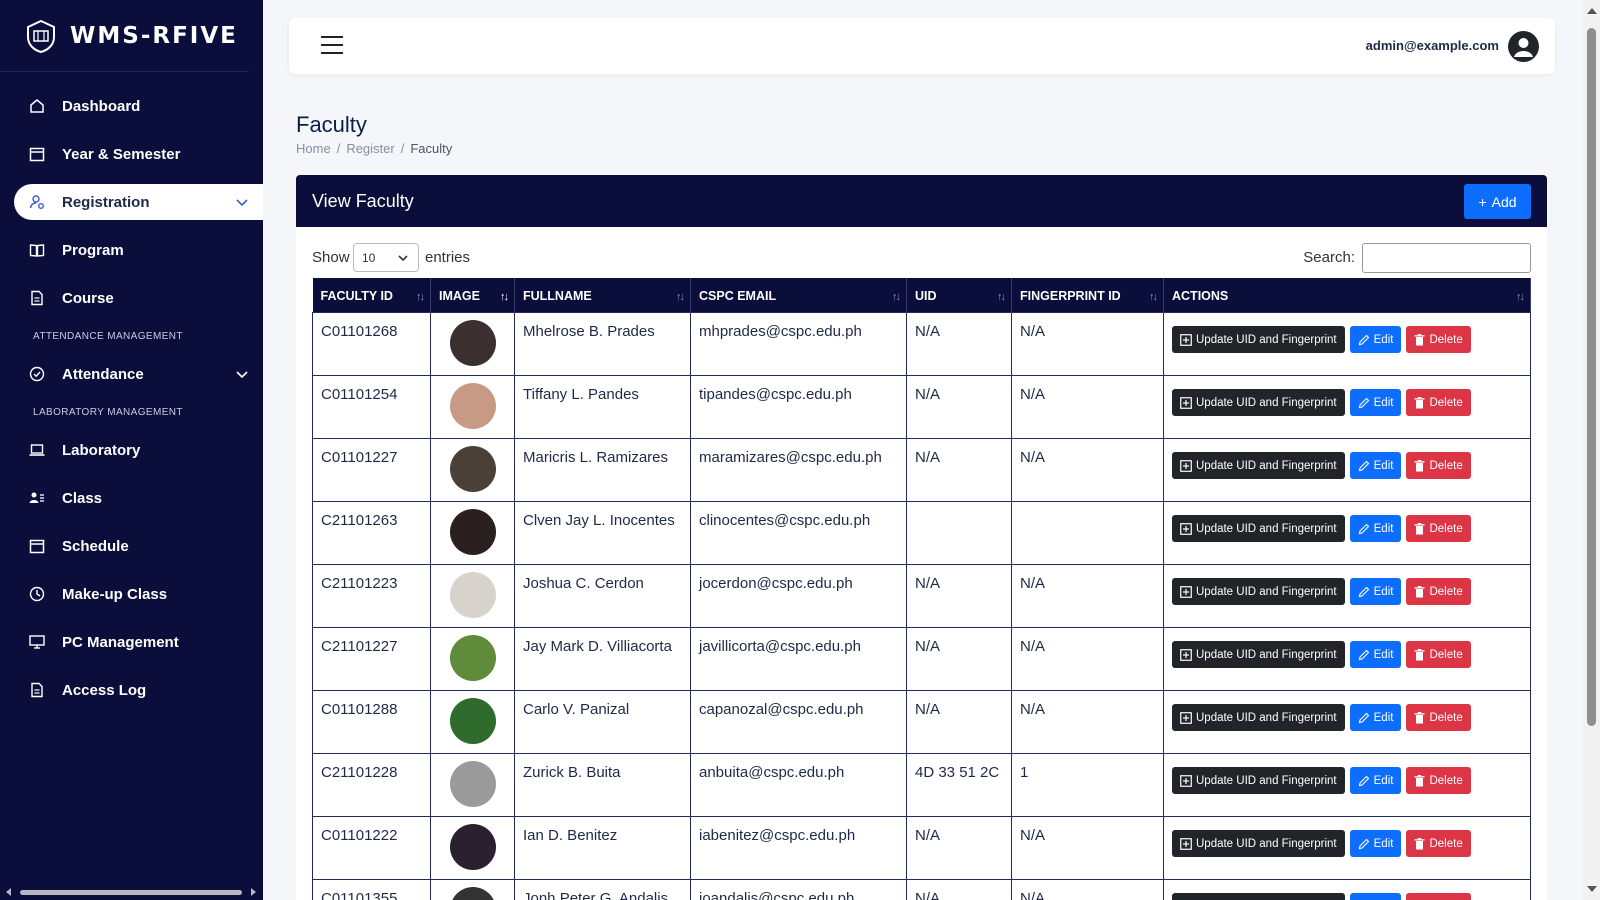 Image resolution: width=1600 pixels, height=900 pixels. I want to click on chevron-down-icon, so click(242, 375).